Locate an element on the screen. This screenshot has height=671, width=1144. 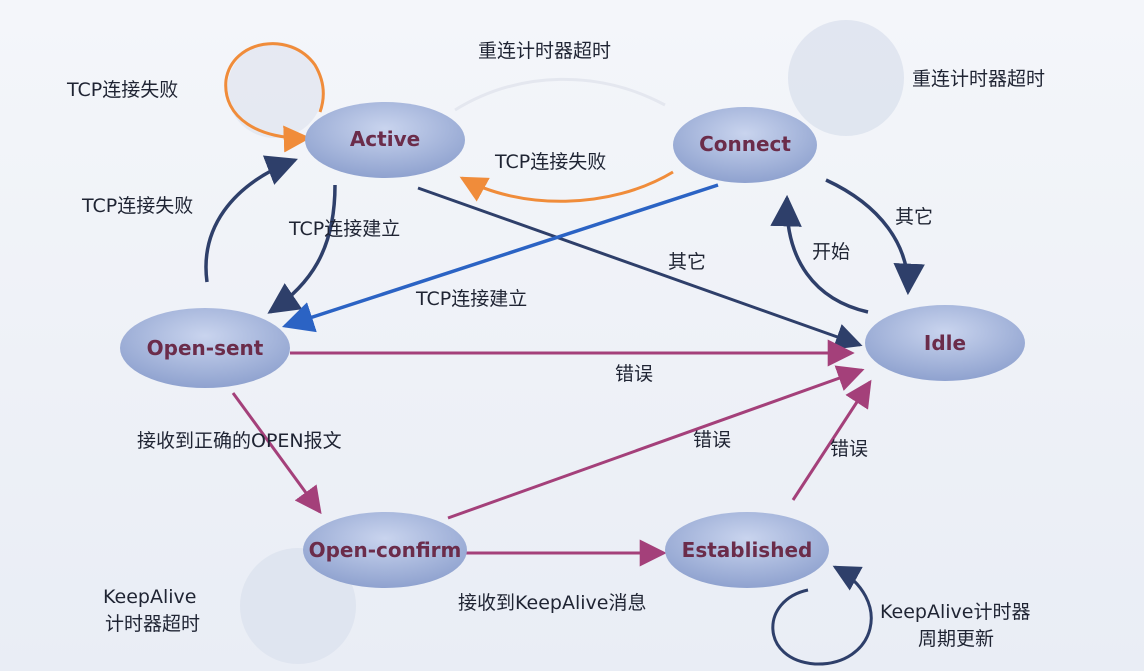
label-connect-to-opensent: TCP连接建立 is located at coordinates (471, 299).